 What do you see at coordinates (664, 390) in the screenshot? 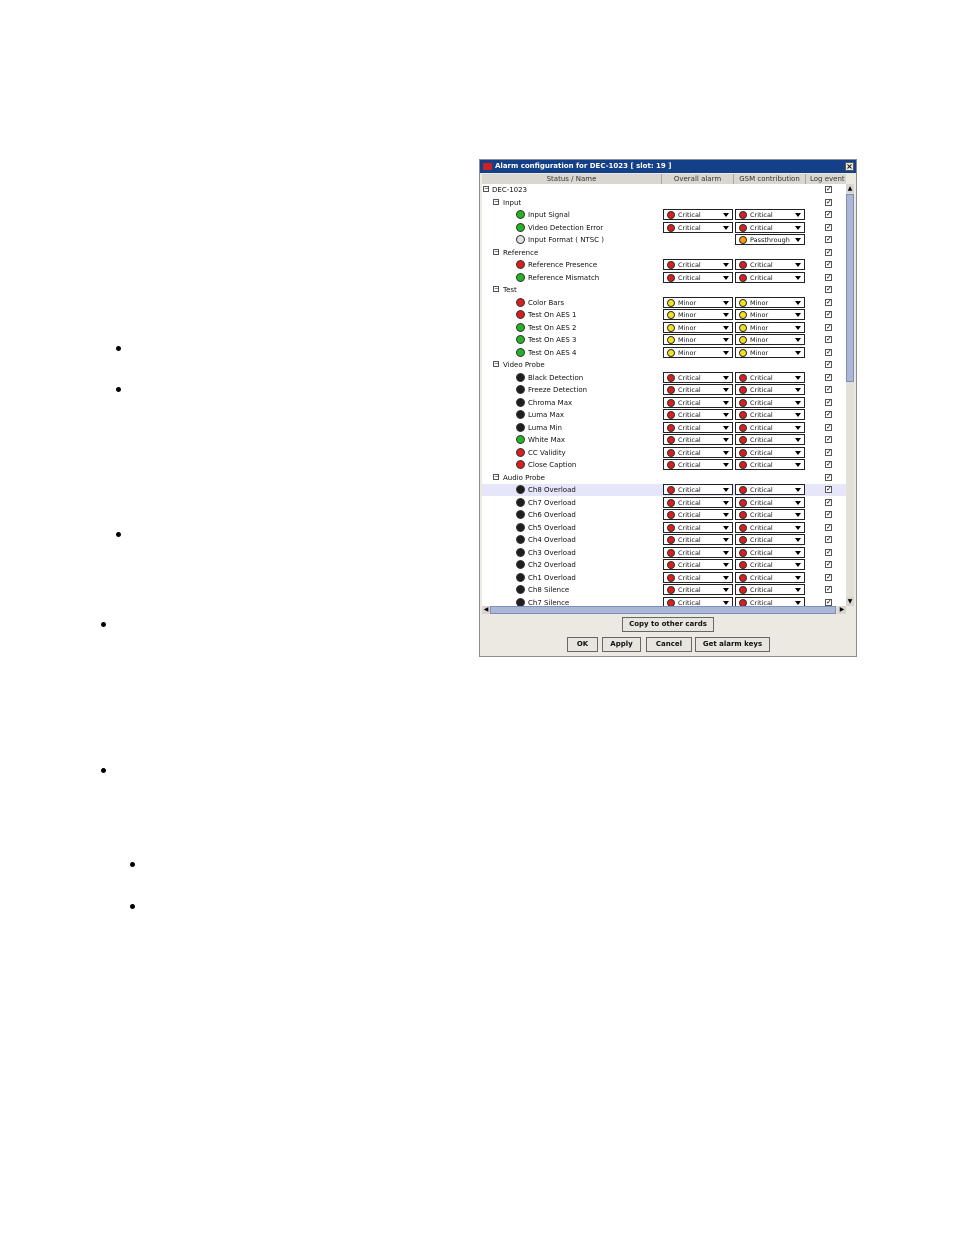
I see `tree-row: Freeze Detection Critical Critical ✓` at bounding box center [664, 390].